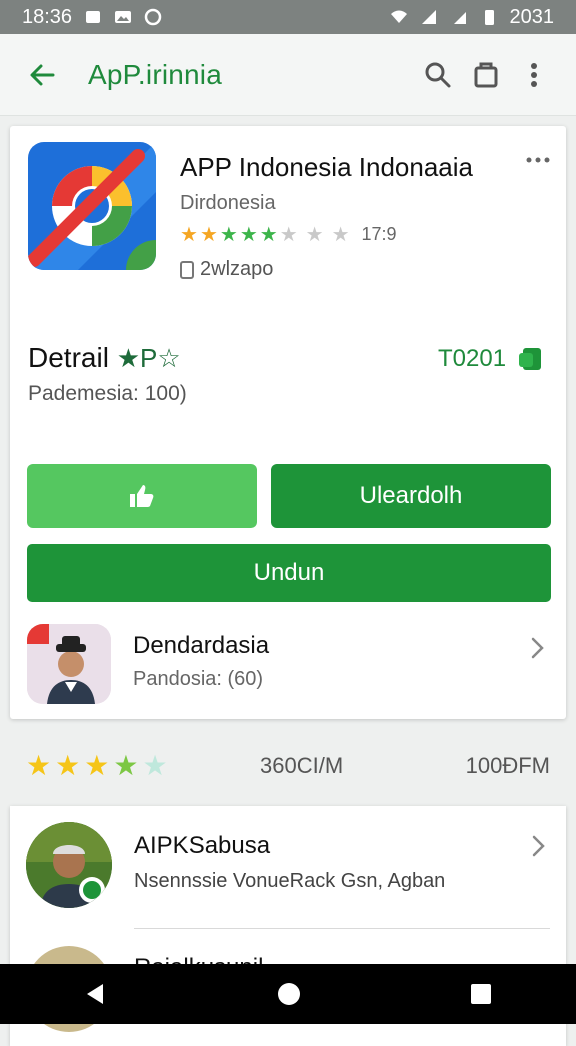 The width and height of the screenshot is (576, 1046). What do you see at coordinates (342, 928) in the screenshot?
I see `list-divider` at bounding box center [342, 928].